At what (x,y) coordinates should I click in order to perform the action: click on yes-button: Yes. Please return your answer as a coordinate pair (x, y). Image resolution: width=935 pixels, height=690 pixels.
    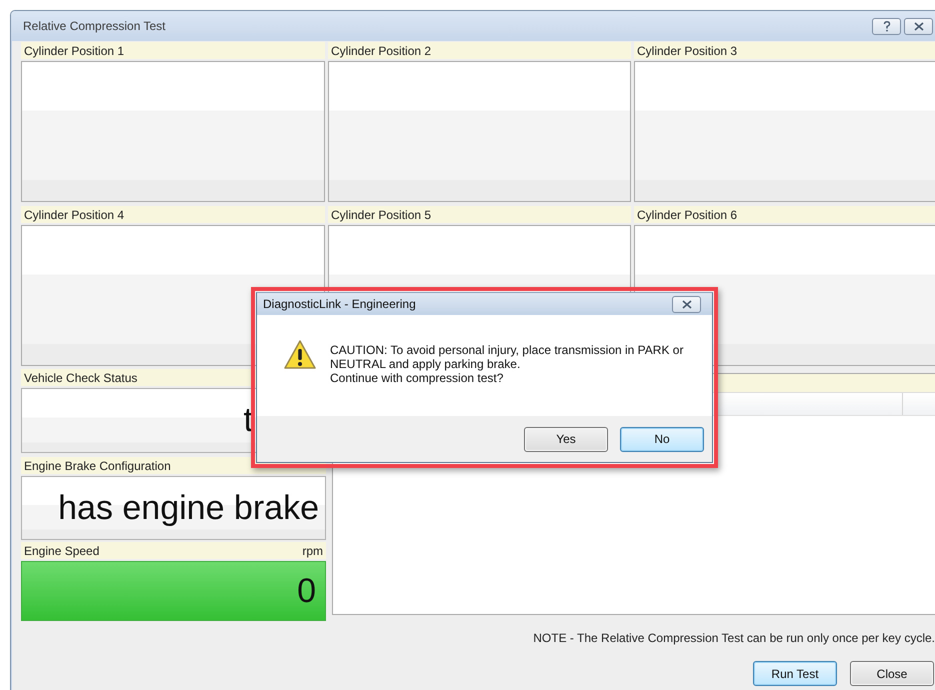
    Looking at the image, I should click on (566, 439).